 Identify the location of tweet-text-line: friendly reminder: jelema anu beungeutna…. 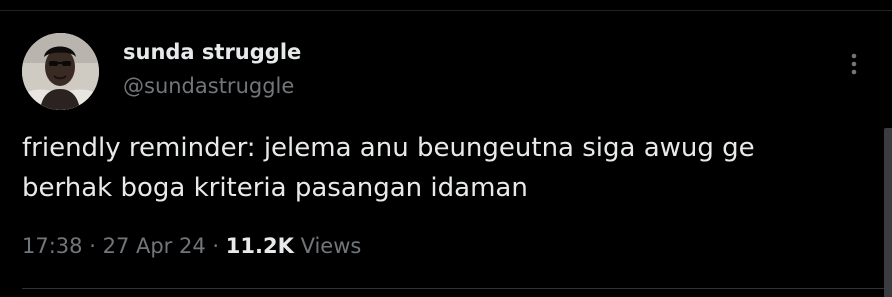
(388, 148).